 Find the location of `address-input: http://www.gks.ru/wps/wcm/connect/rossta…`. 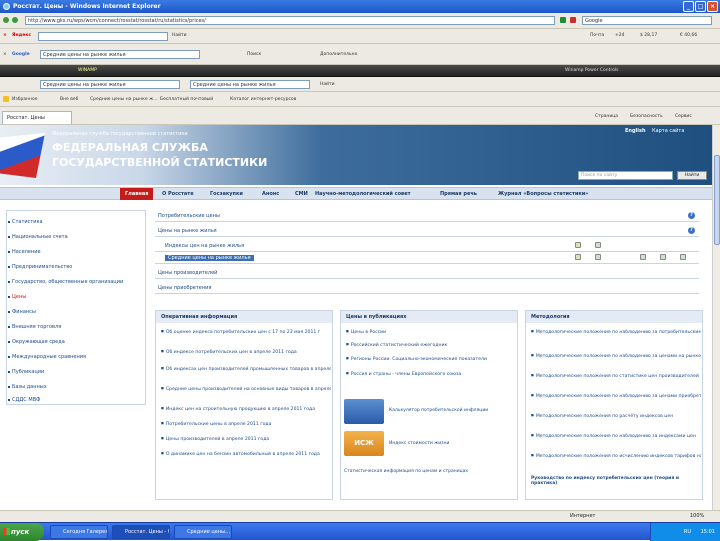

address-input: http://www.gks.ru/wps/wcm/connect/rossta… is located at coordinates (290, 20).